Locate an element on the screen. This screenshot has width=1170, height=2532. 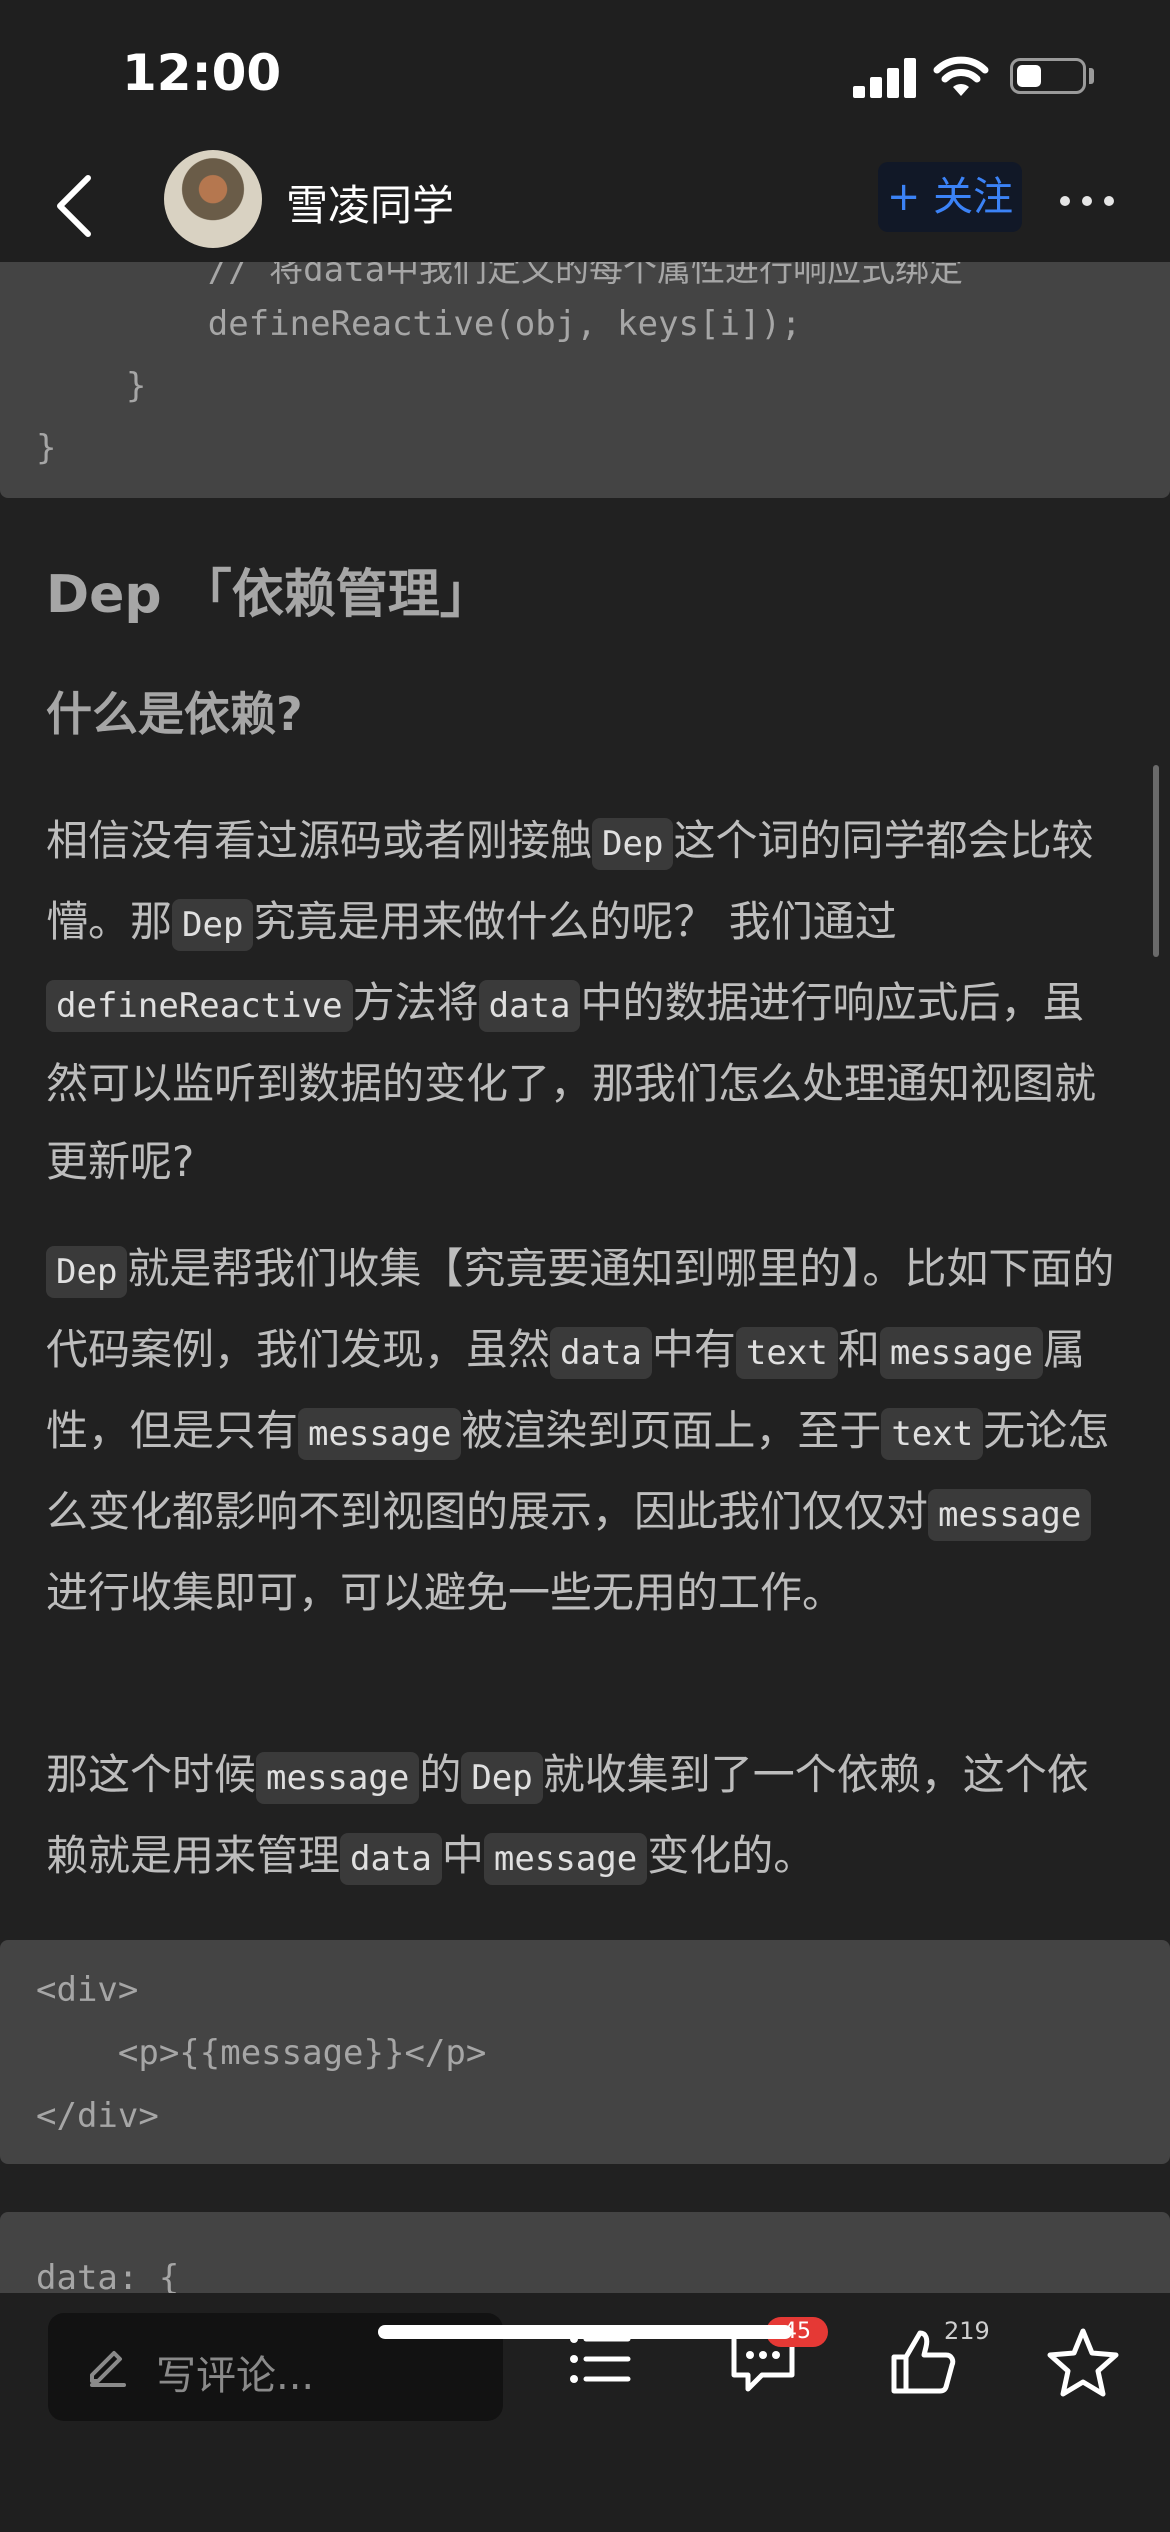
section-subheading: 什么是依赖? is located at coordinates (174, 714).